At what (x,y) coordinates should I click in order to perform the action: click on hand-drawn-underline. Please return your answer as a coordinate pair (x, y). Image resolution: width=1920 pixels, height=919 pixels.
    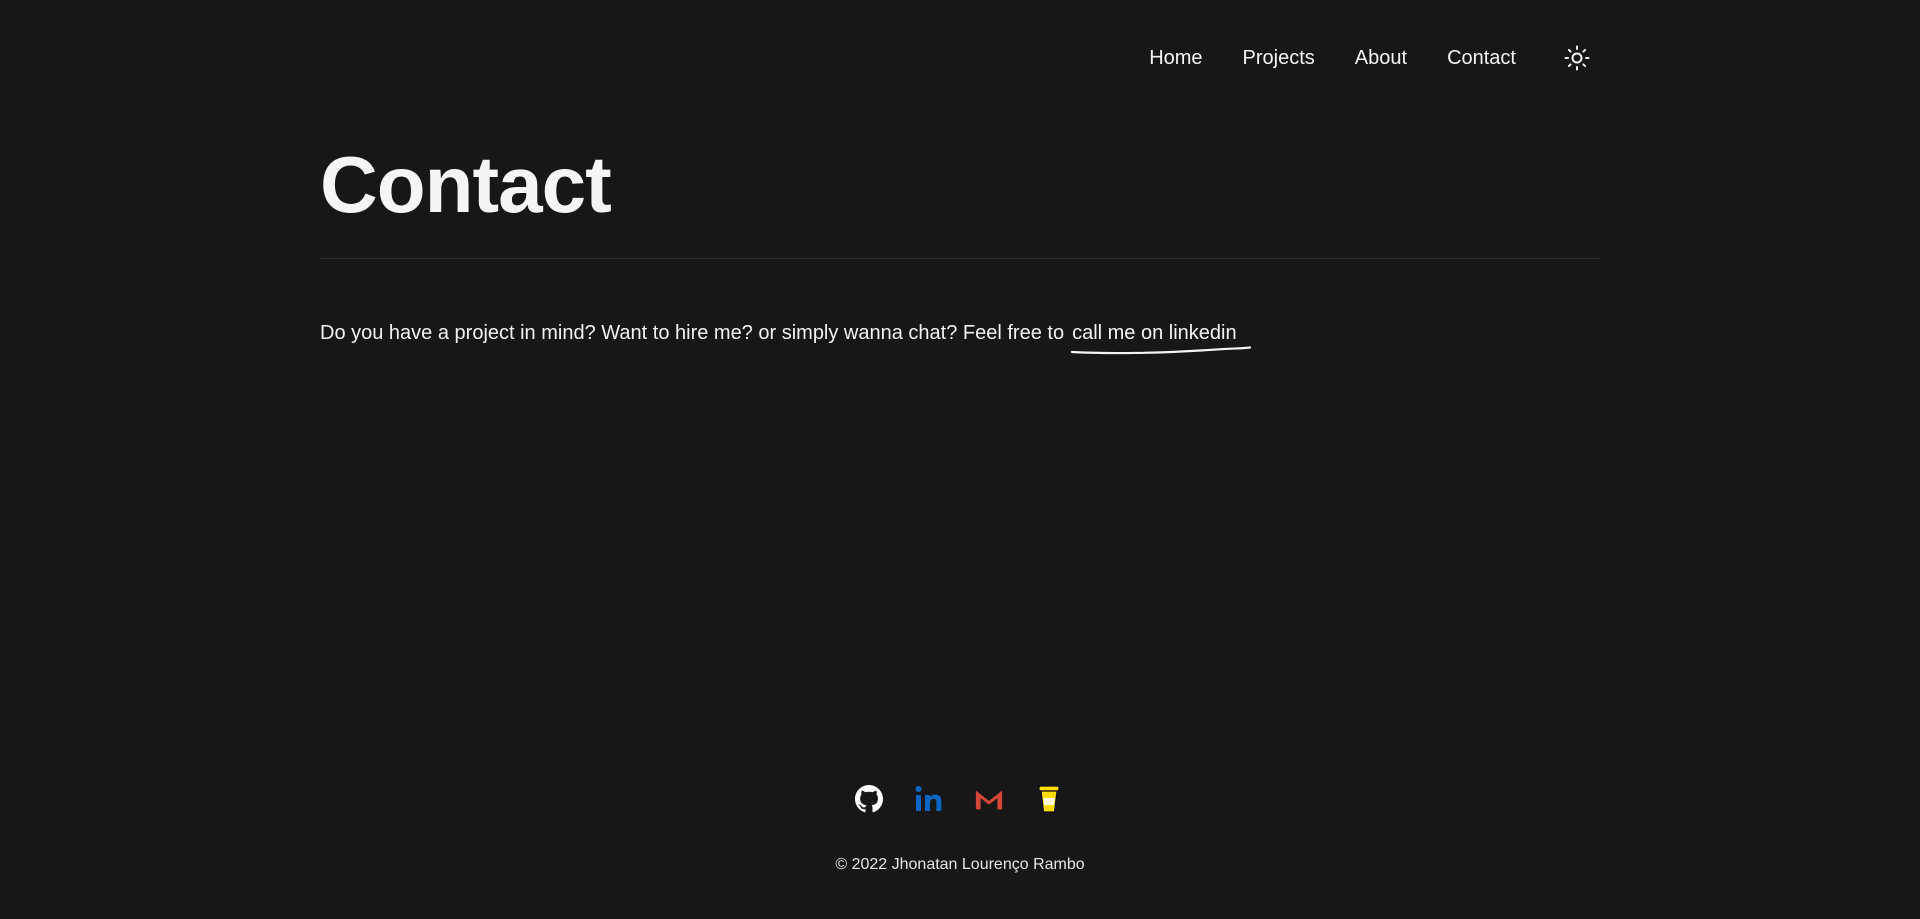
    Looking at the image, I should click on (1161, 350).